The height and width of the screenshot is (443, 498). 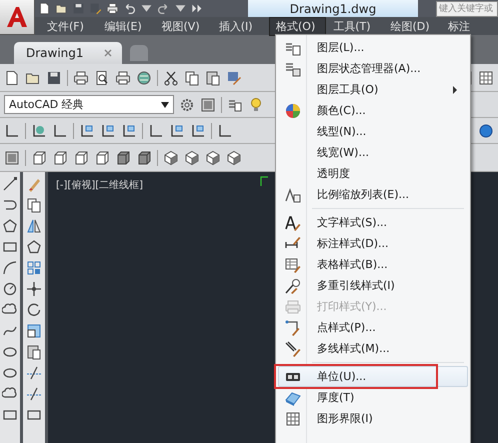 What do you see at coordinates (34, 268) in the screenshot?
I see `array-icon` at bounding box center [34, 268].